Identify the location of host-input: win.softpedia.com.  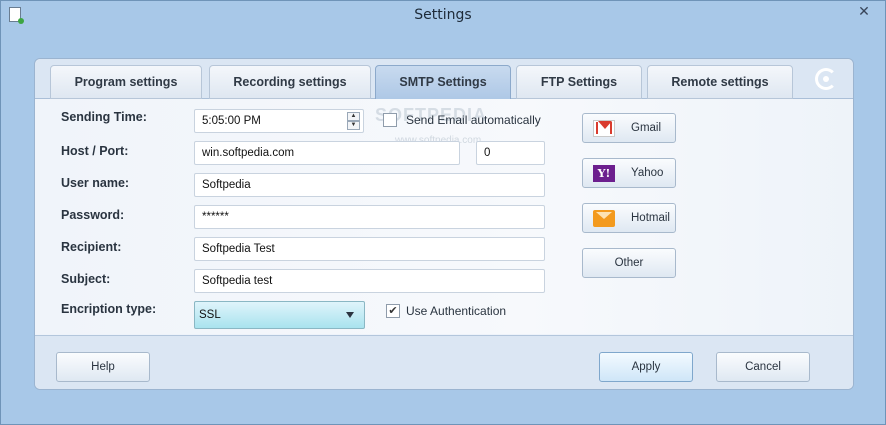
(327, 153).